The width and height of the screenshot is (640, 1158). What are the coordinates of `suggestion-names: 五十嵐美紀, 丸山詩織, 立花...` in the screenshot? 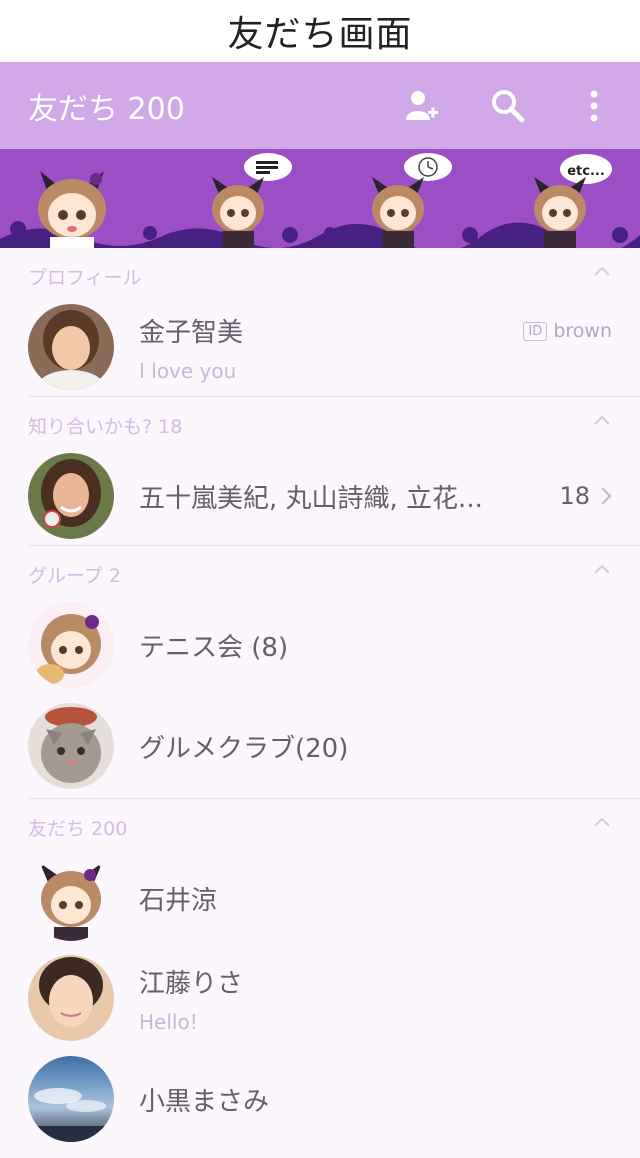 It's located at (311, 498).